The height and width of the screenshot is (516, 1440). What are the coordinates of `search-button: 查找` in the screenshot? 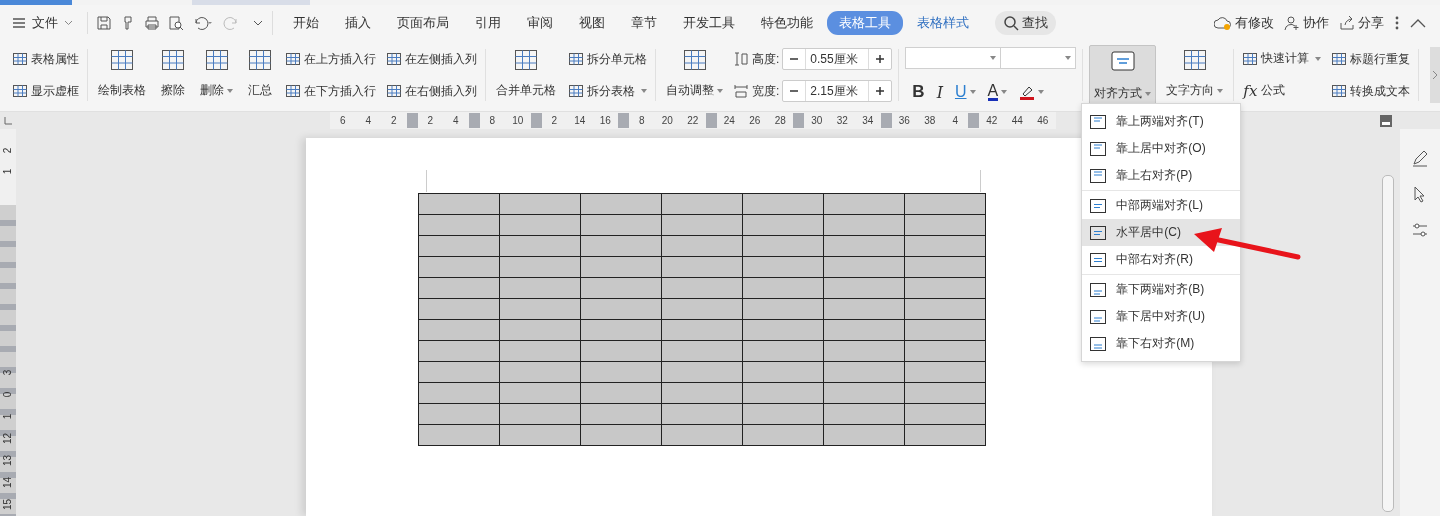 It's located at (1025, 23).